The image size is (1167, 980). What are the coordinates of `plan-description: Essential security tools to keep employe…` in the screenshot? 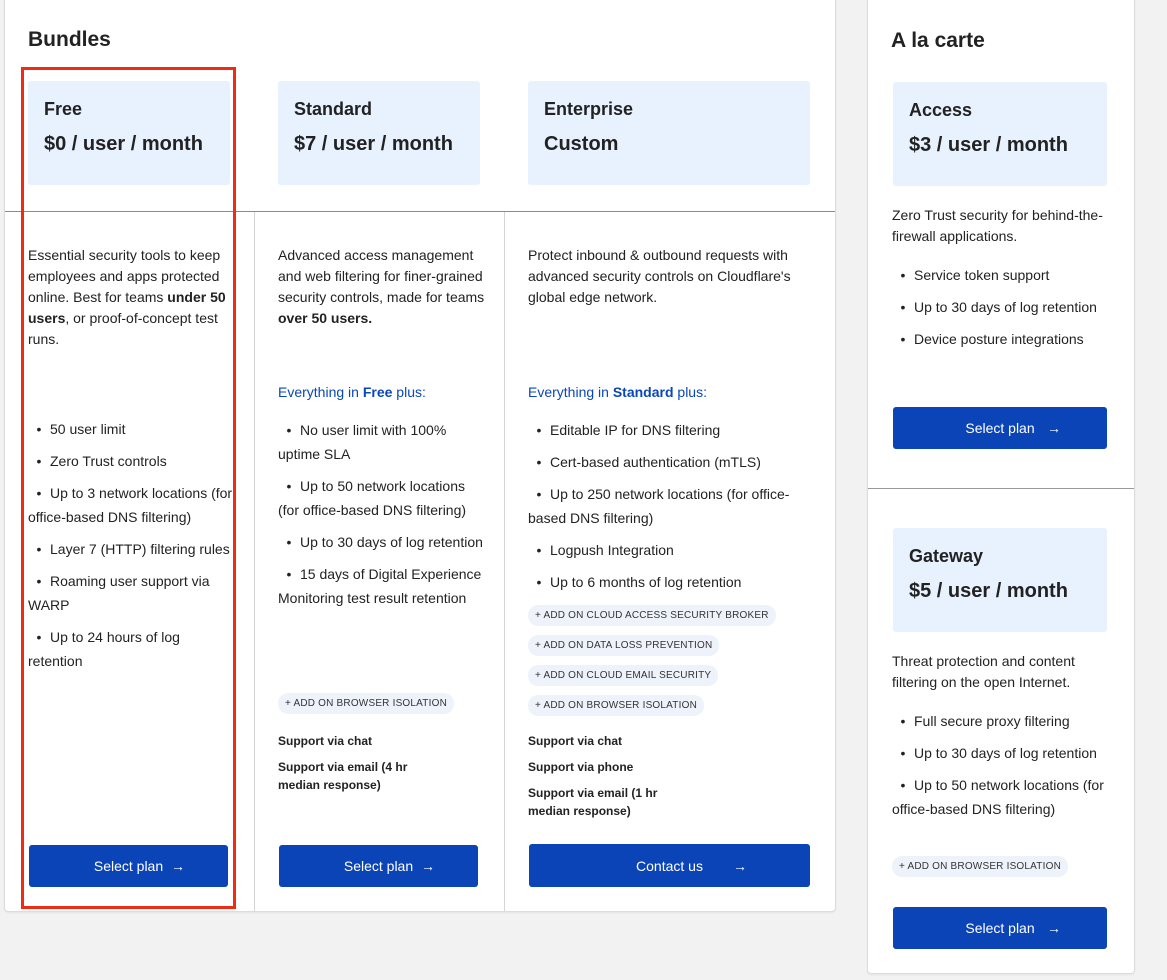 It's located at (127, 297).